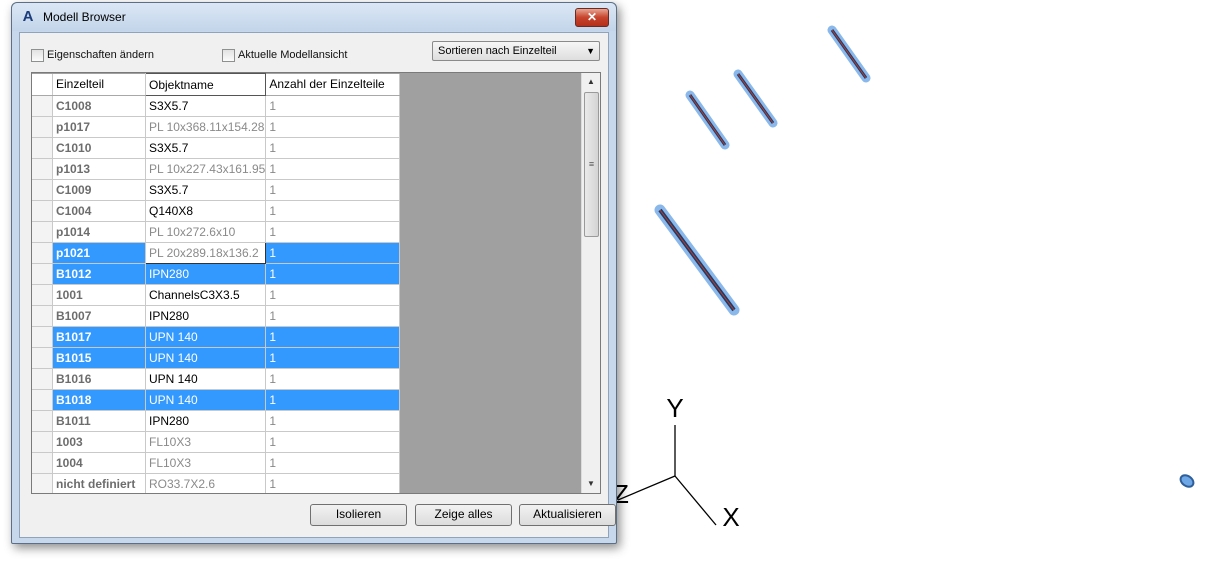 The image size is (1218, 569). What do you see at coordinates (99, 84) in the screenshot?
I see `column-header-part: Einzelteil` at bounding box center [99, 84].